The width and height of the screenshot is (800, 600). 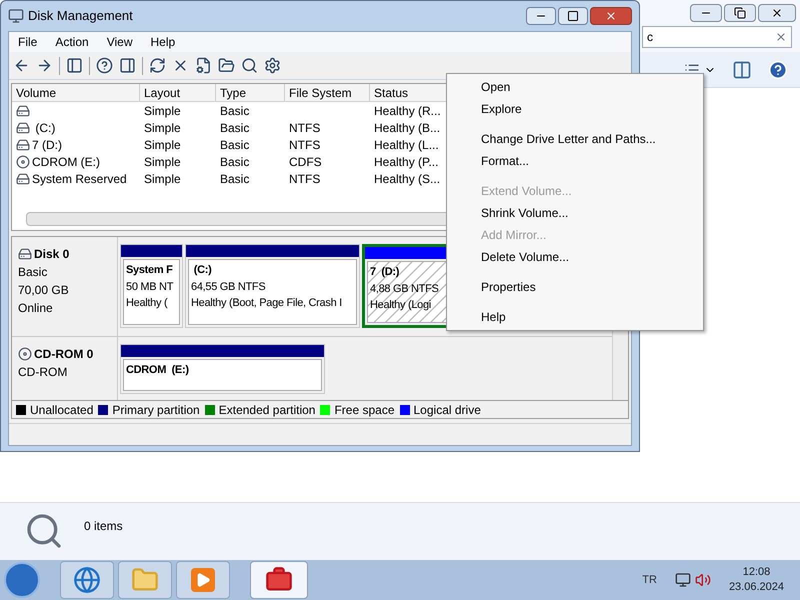 I want to click on table-cell-text: CDROM (E:), so click(x=66, y=162).